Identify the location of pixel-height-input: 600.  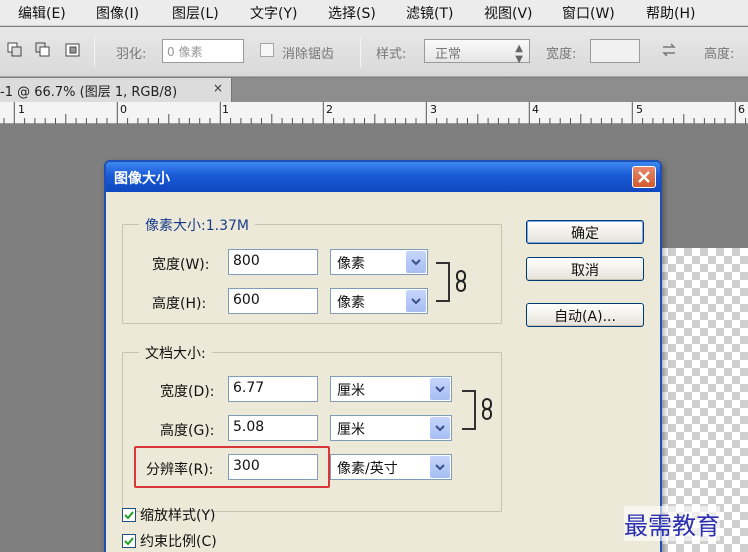
(273, 301).